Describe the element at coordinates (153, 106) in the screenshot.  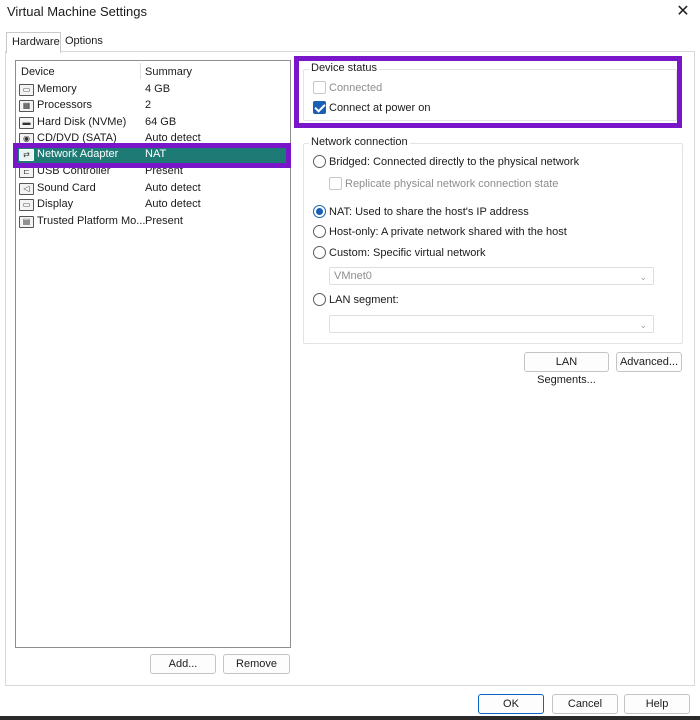
I see `device-row: ▦ Processors 2` at that location.